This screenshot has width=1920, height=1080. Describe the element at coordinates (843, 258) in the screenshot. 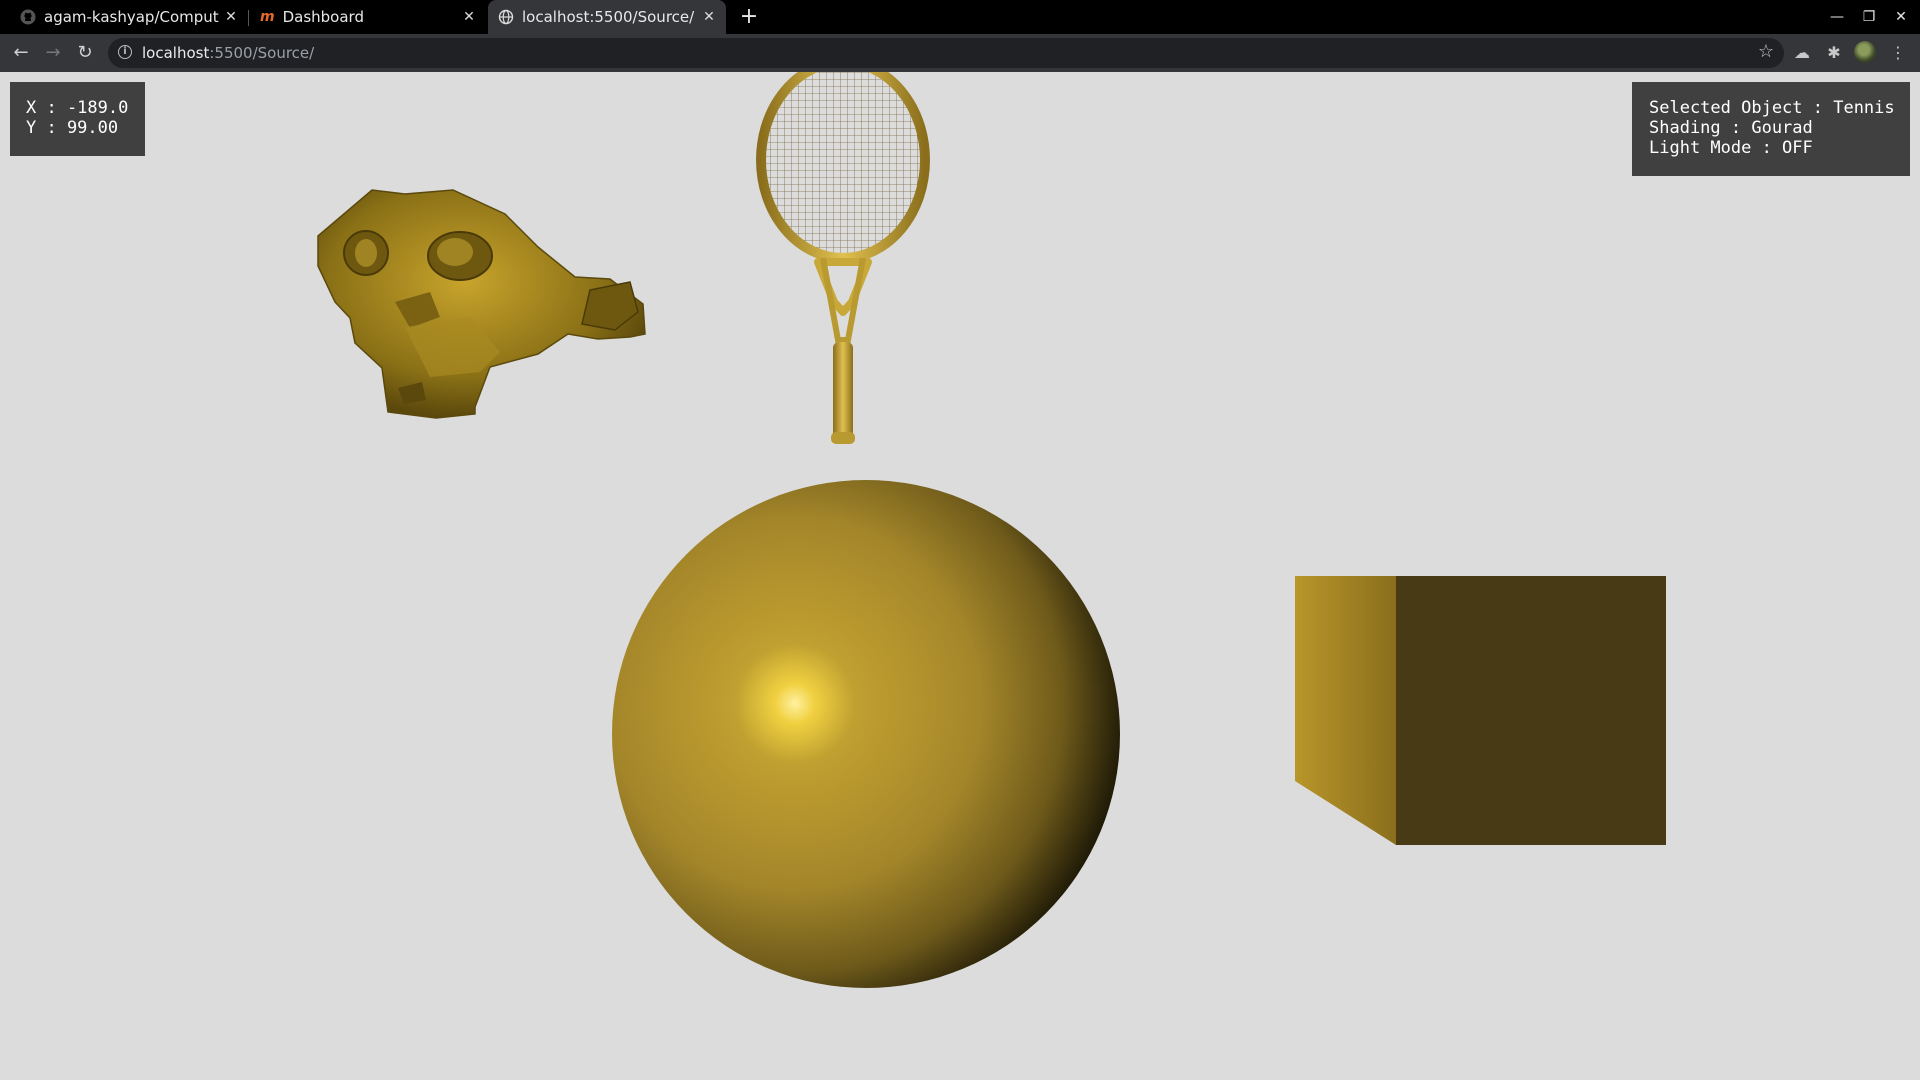

I see `tennis-racket-object` at that location.